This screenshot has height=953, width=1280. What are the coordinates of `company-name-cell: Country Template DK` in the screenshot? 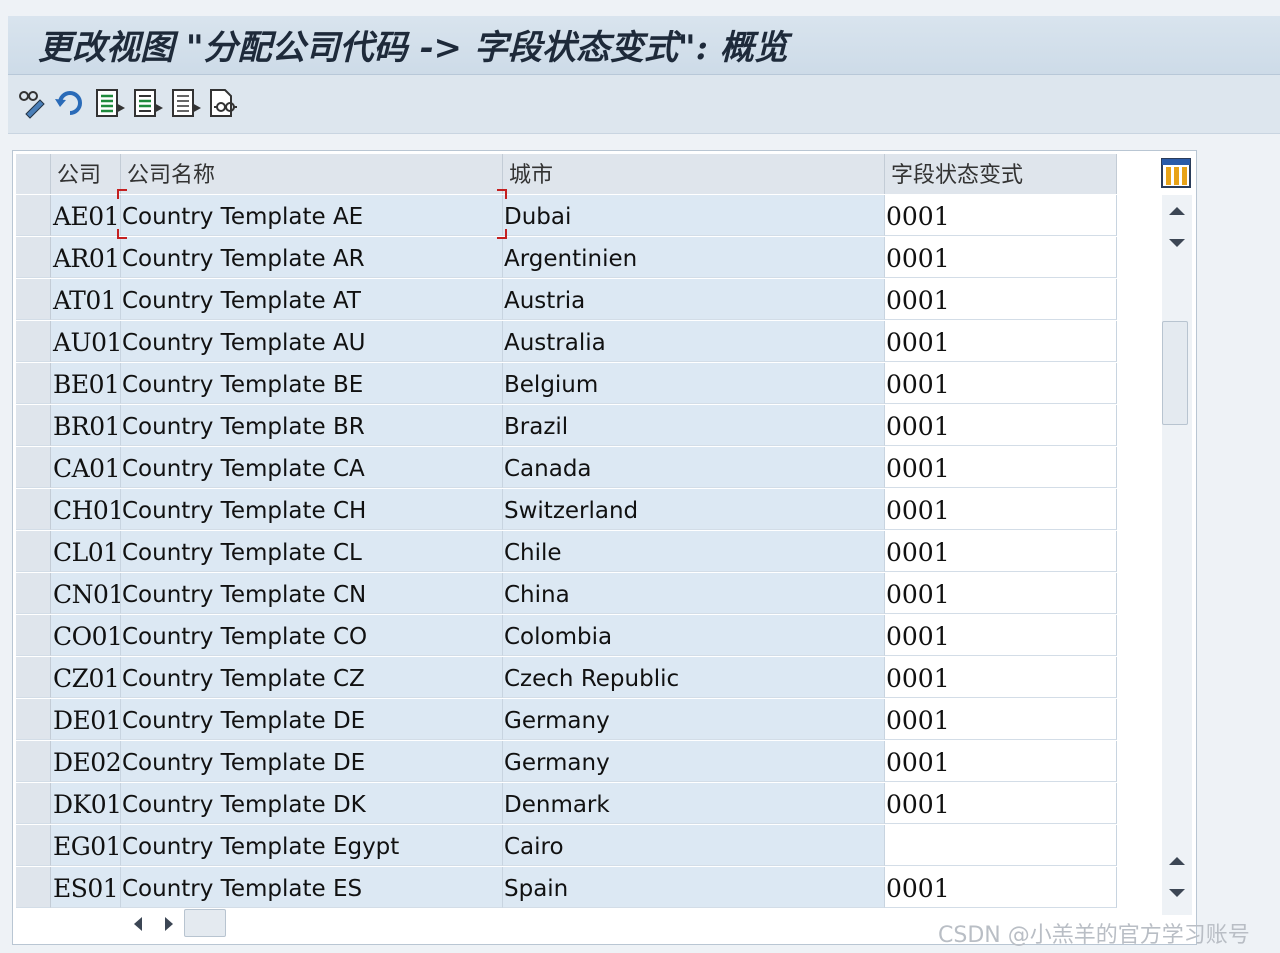 It's located at (312, 803).